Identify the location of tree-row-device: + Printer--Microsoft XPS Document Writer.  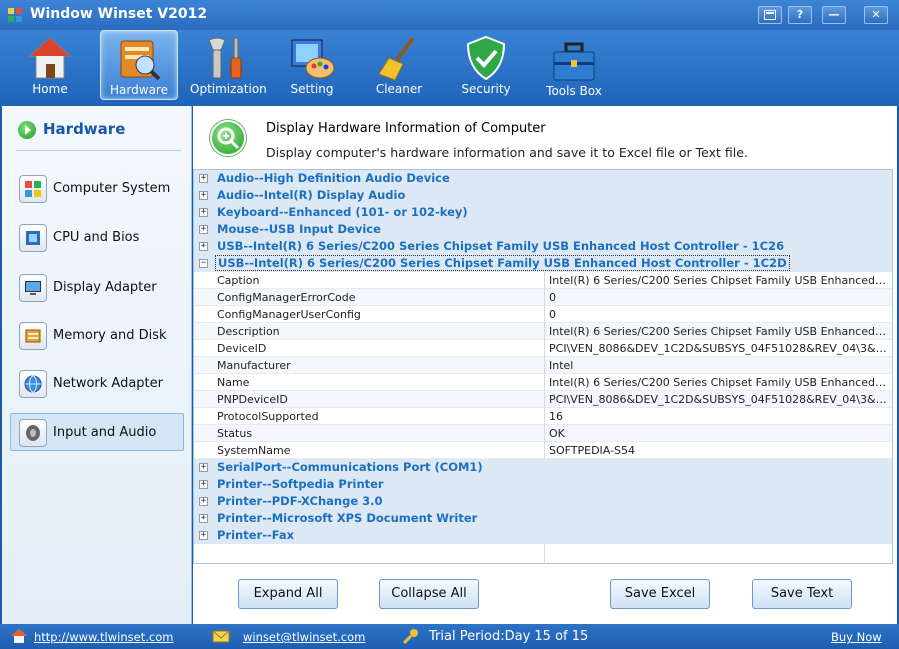
(543, 518).